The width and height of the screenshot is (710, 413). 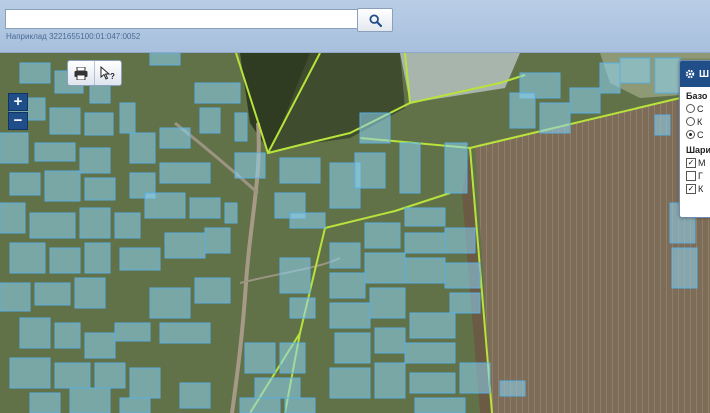 I want to click on identify-button: ?, so click(x=107, y=73).